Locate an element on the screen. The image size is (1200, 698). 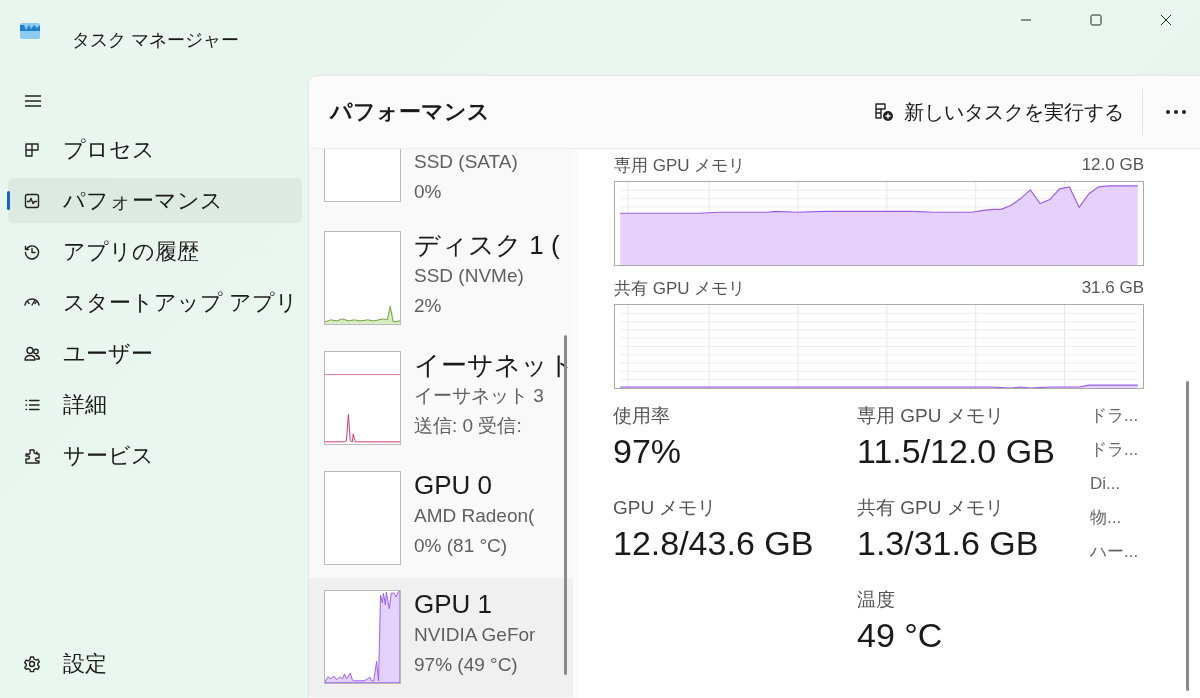
pulse-icon is located at coordinates (32, 200).